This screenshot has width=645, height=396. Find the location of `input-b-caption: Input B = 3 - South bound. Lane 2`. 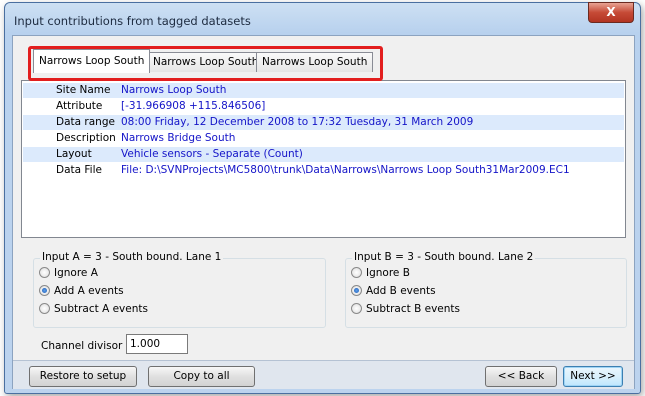

input-b-caption: Input B = 3 - South bound. Lane 2 is located at coordinates (444, 257).